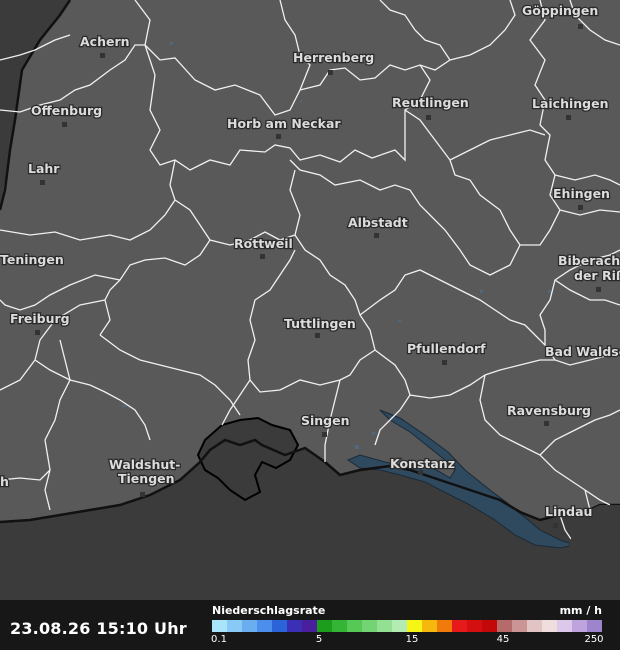 The width and height of the screenshot is (620, 650). Describe the element at coordinates (44, 168) in the screenshot. I see `city-label-lahr: Lahr` at that location.